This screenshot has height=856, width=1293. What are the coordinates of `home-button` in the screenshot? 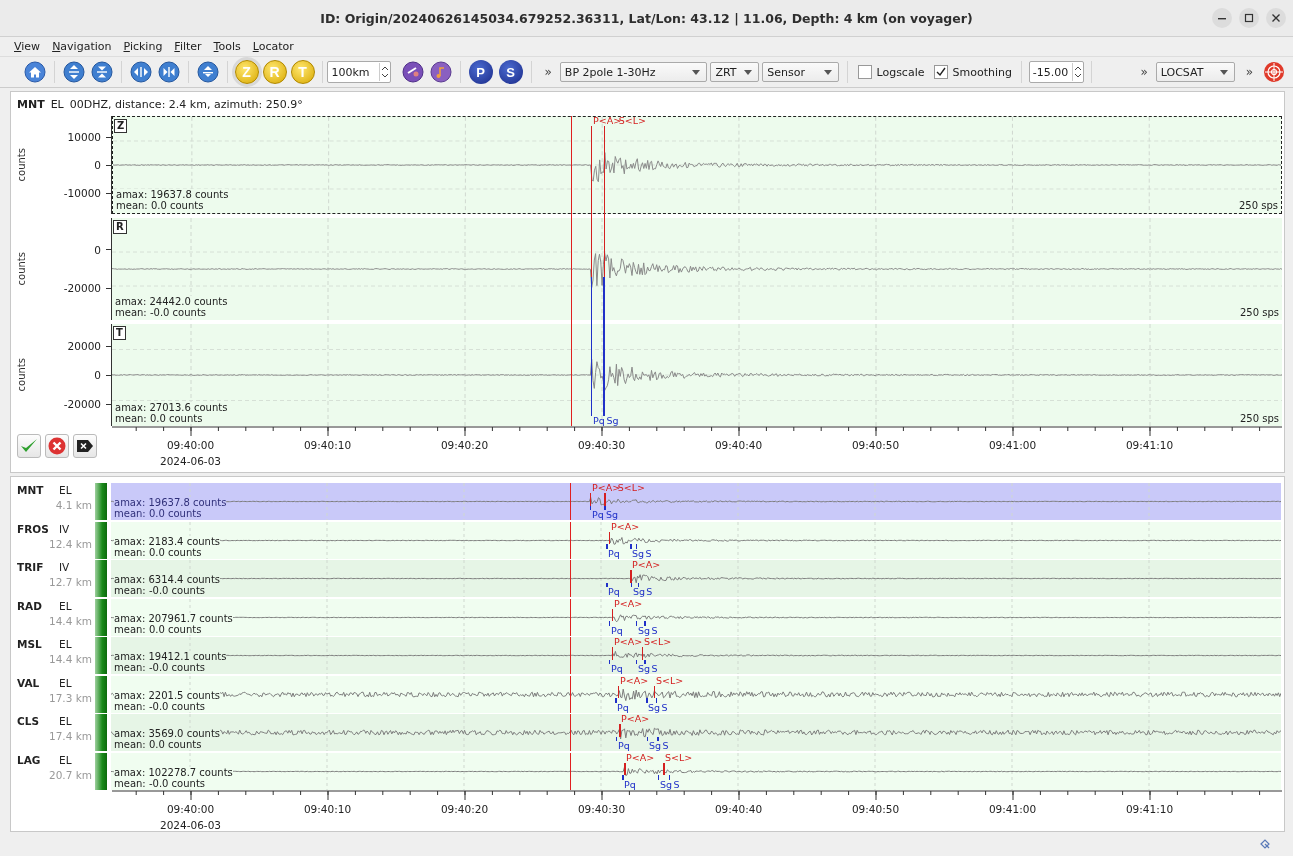 It's located at (35, 72).